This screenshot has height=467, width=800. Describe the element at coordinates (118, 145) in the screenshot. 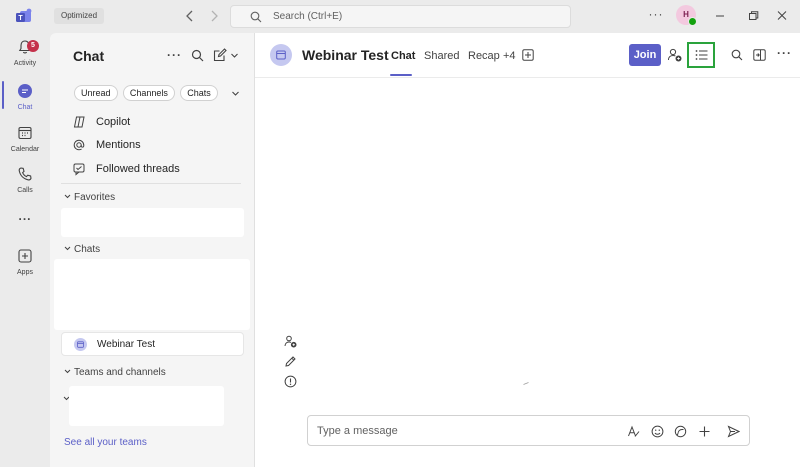

I see `quick-link-label: Mentions` at that location.